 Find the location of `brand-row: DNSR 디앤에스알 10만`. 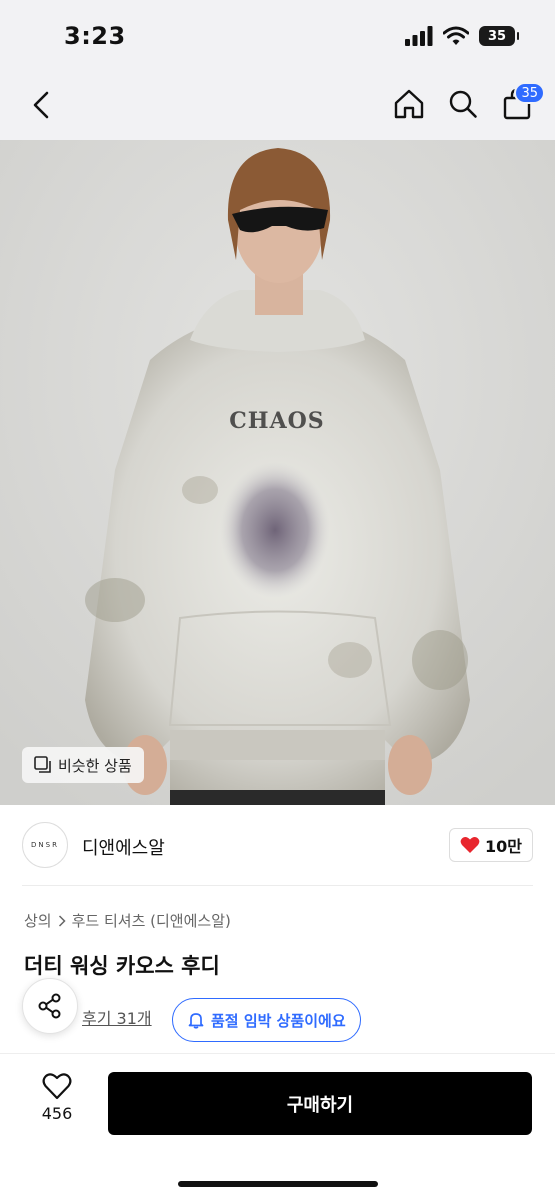

brand-row: DNSR 디앤에스알 10만 is located at coordinates (277, 847).